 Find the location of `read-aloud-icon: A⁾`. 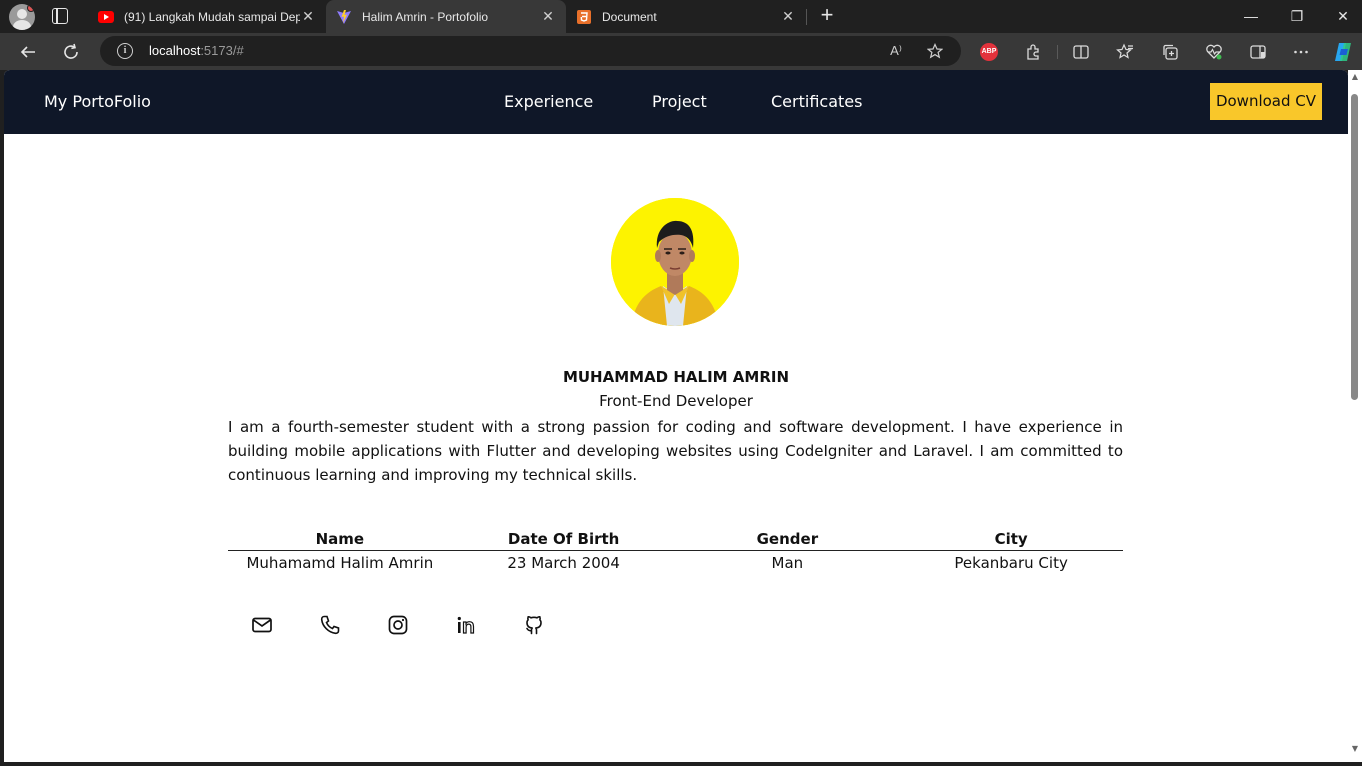

read-aloud-icon: A⁾ is located at coordinates (896, 51).